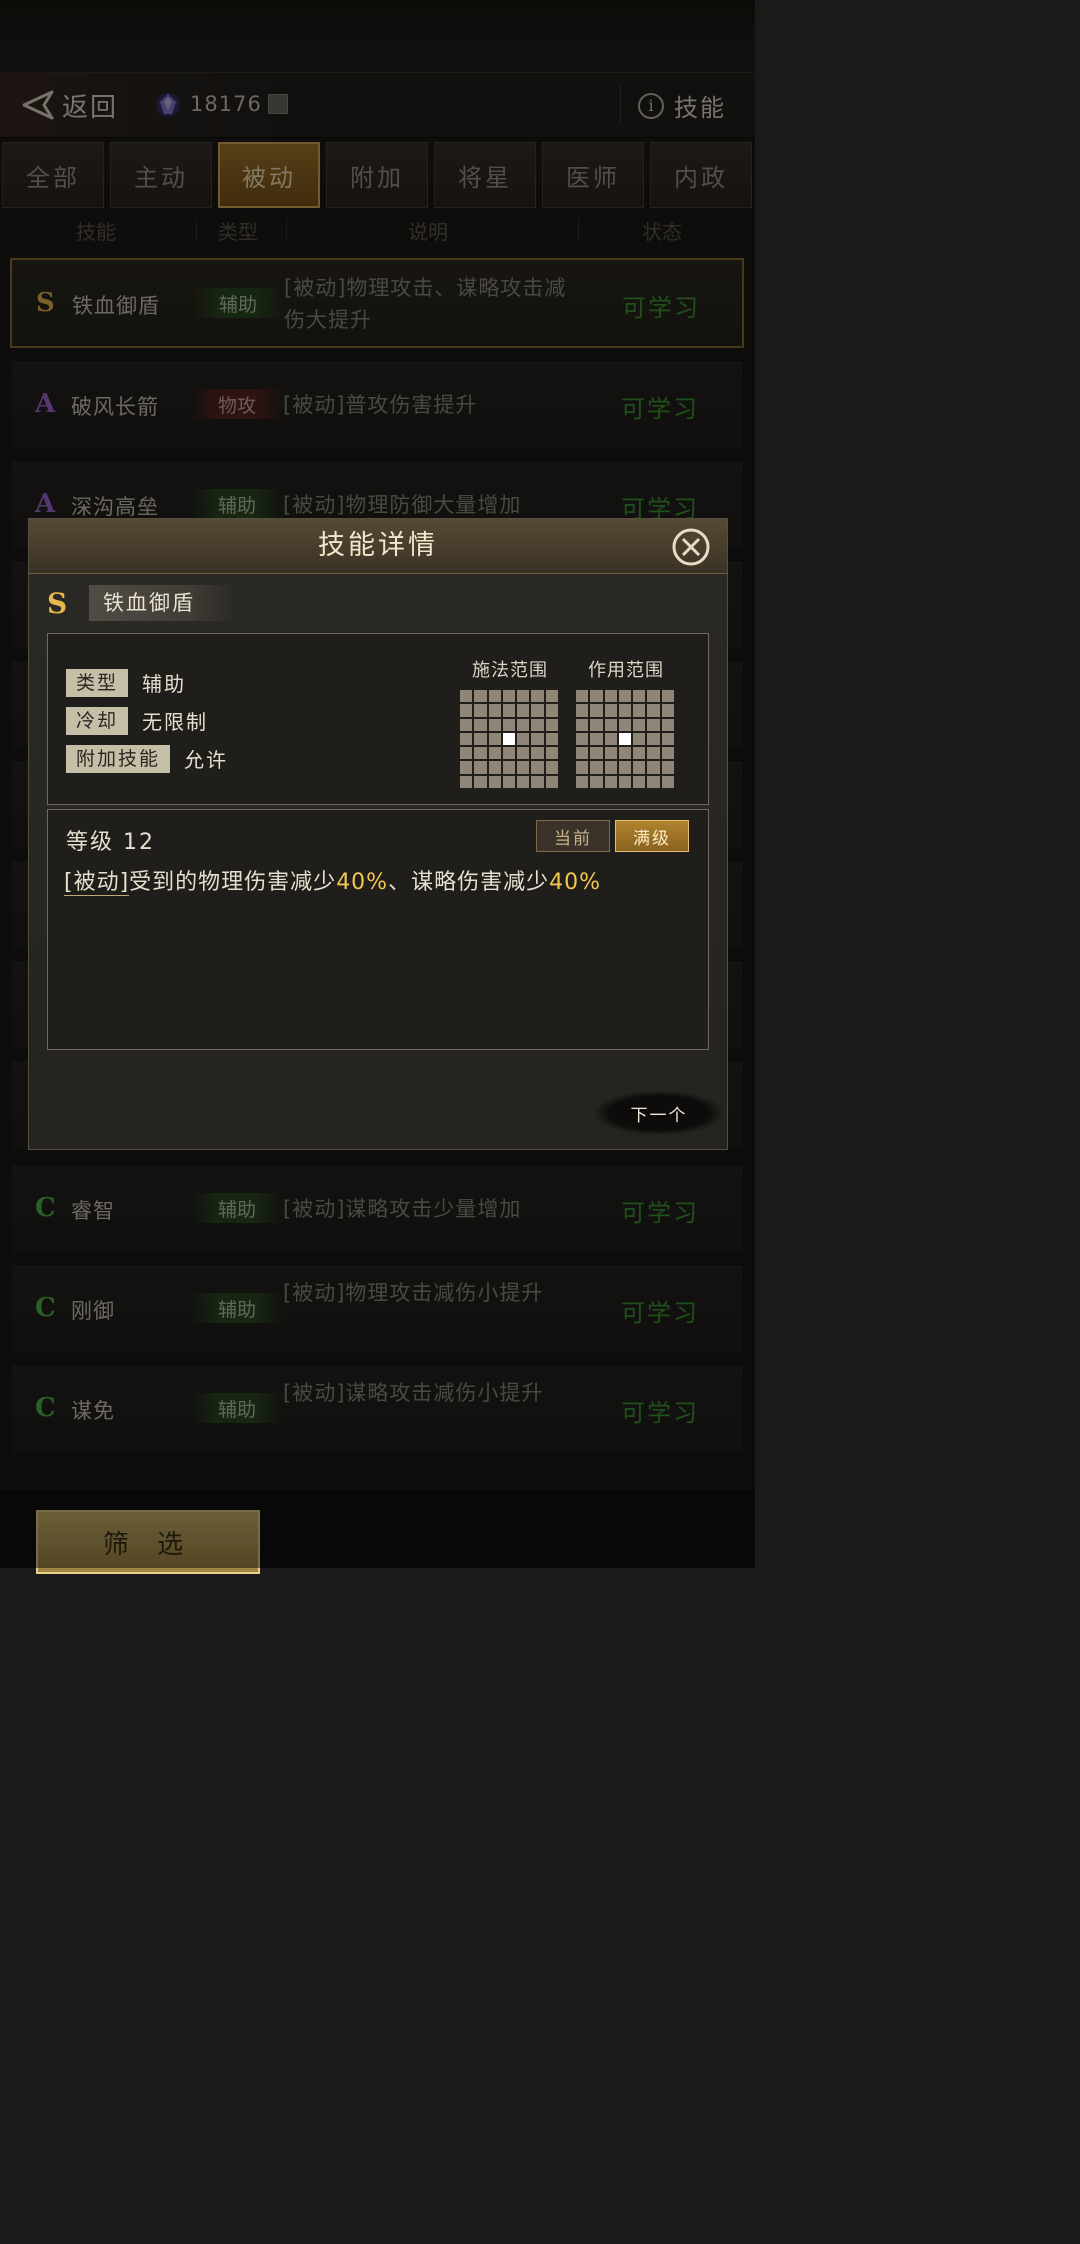  Describe the element at coordinates (110, 842) in the screenshot. I see `level-label: 等级 12` at that location.